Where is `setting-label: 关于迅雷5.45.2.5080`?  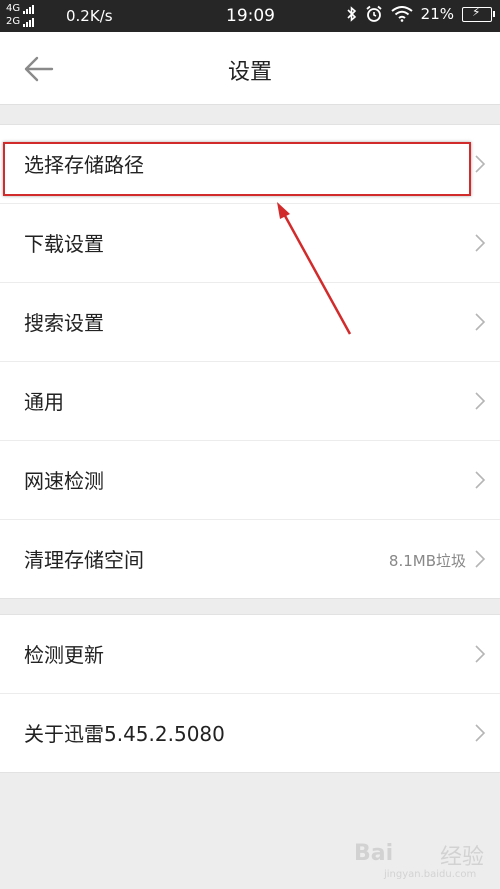 setting-label: 关于迅雷5.45.2.5080 is located at coordinates (124, 734).